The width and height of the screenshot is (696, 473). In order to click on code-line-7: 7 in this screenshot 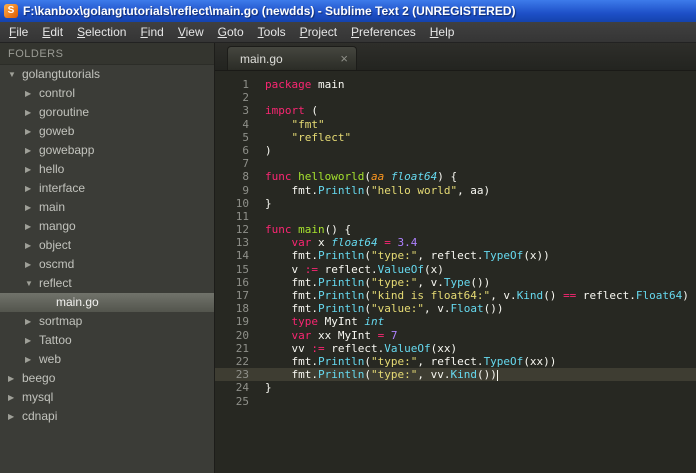, I will do `click(455, 163)`.